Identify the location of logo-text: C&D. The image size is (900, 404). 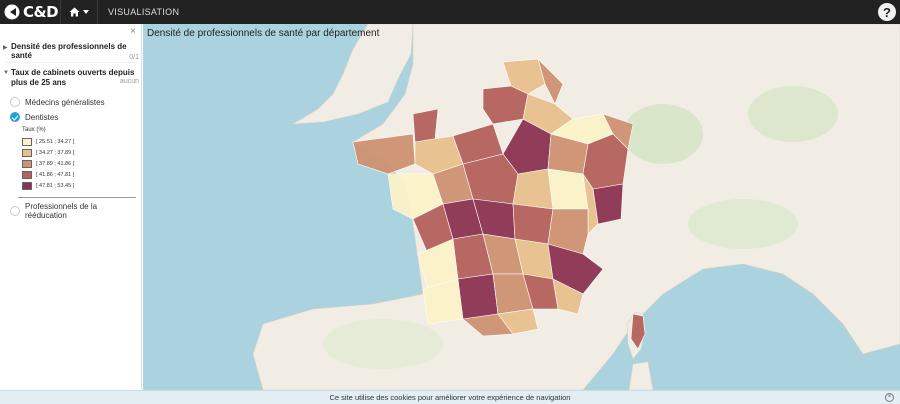
(41, 12).